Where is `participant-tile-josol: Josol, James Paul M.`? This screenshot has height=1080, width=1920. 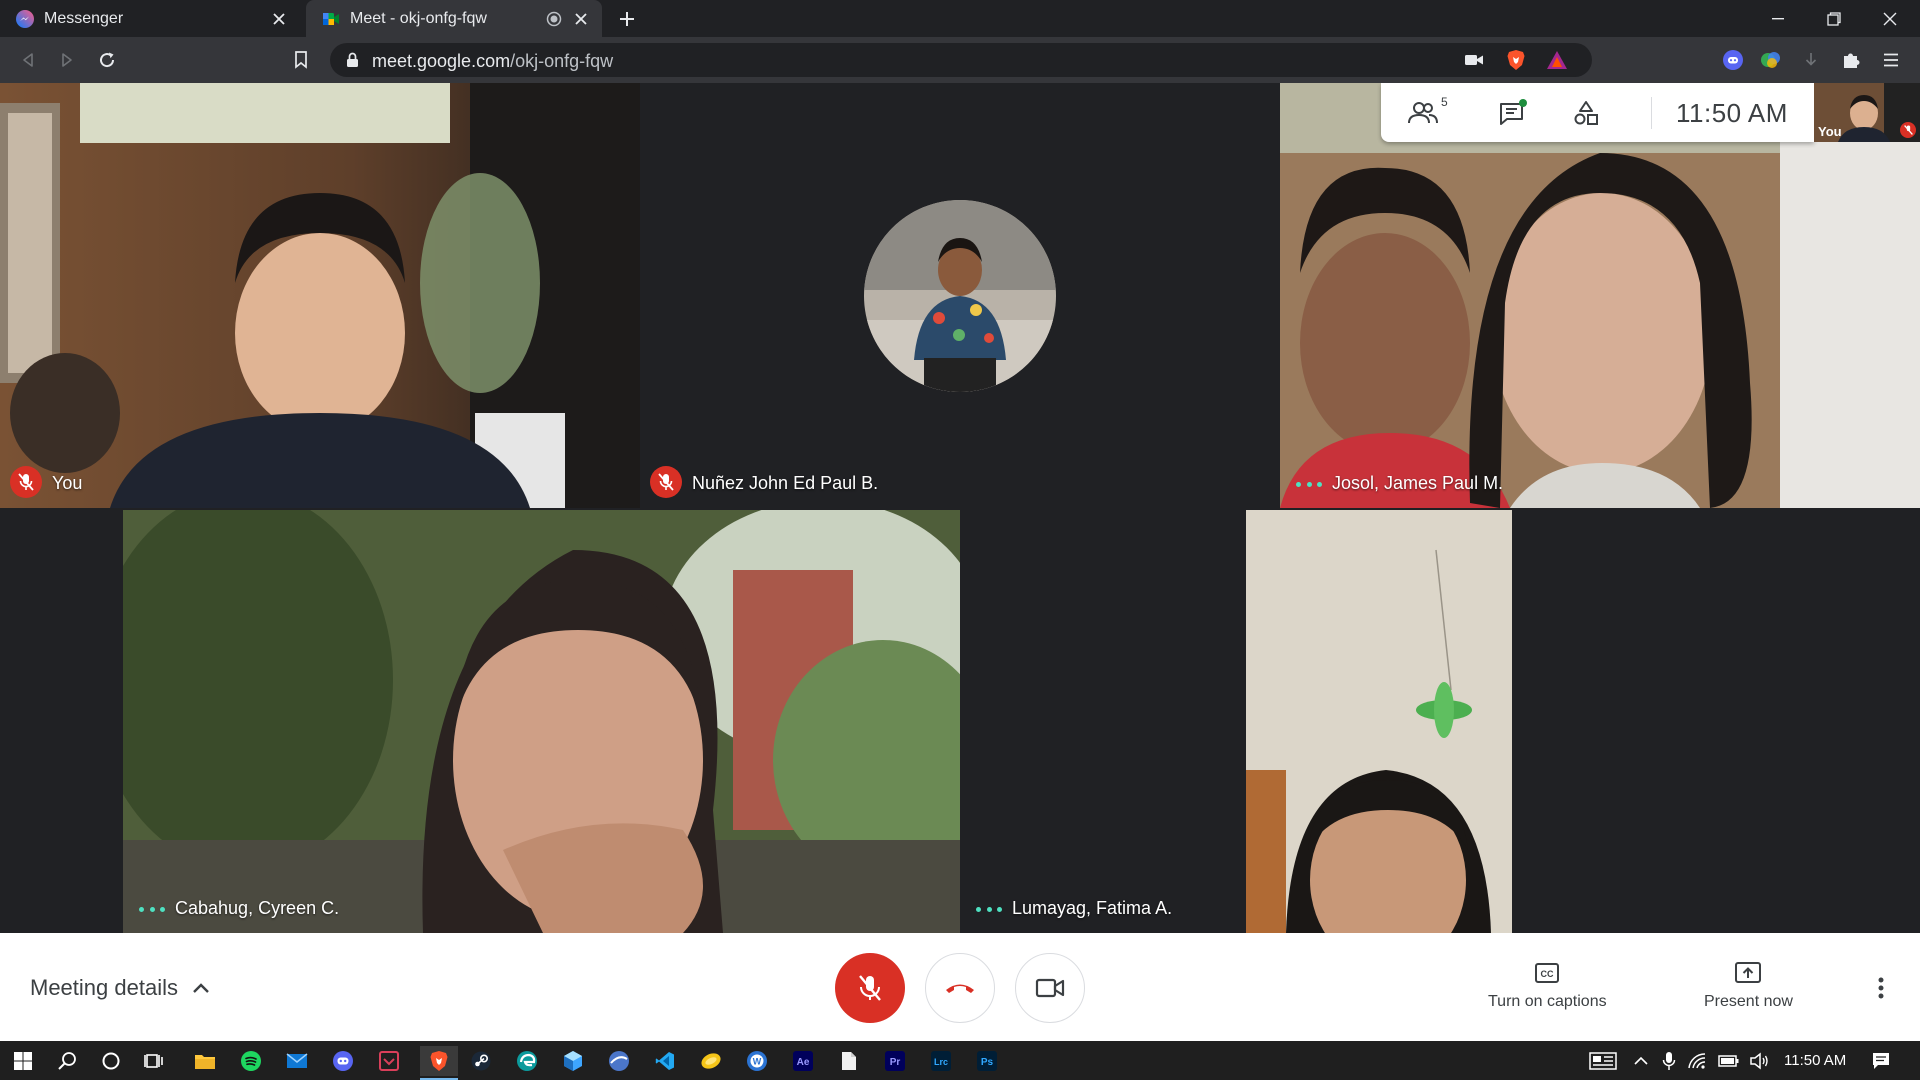
participant-tile-josol: Josol, James Paul M. is located at coordinates (1600, 295).